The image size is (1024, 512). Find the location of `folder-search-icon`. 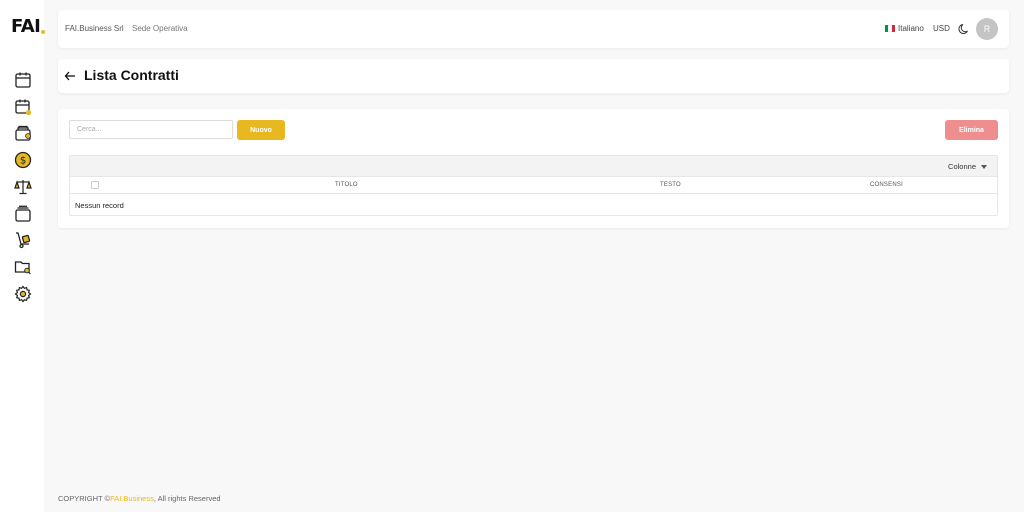

folder-search-icon is located at coordinates (23, 267).